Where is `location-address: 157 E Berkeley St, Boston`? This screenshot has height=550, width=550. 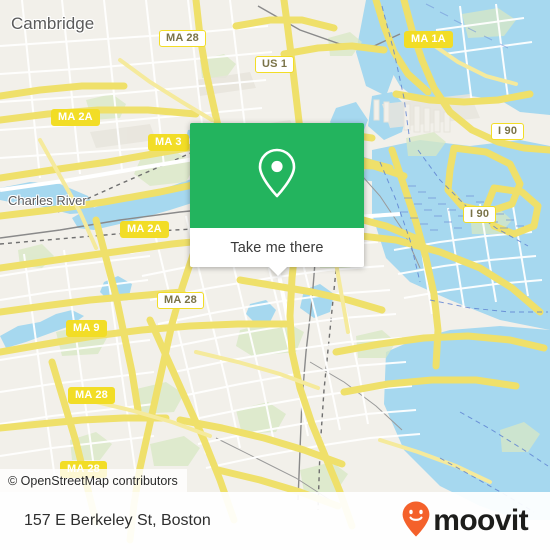 location-address: 157 E Berkeley St, Boston is located at coordinates (117, 520).